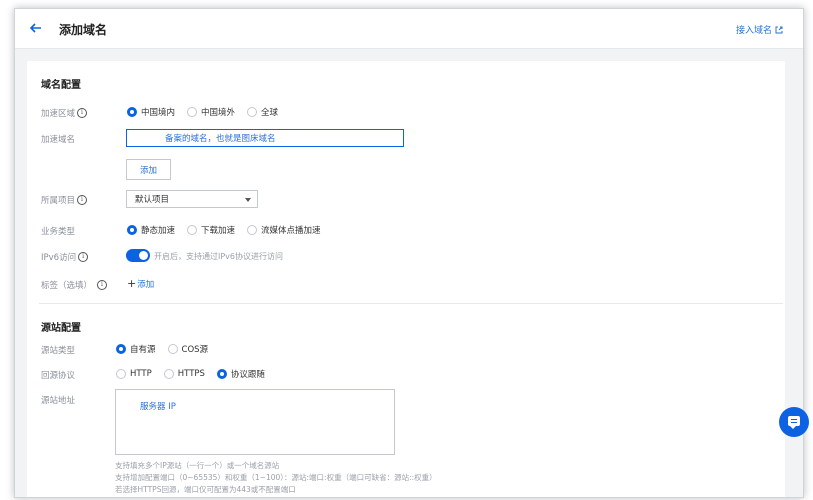  What do you see at coordinates (58, 376) in the screenshot?
I see `protocol-label: 回源协议` at bounding box center [58, 376].